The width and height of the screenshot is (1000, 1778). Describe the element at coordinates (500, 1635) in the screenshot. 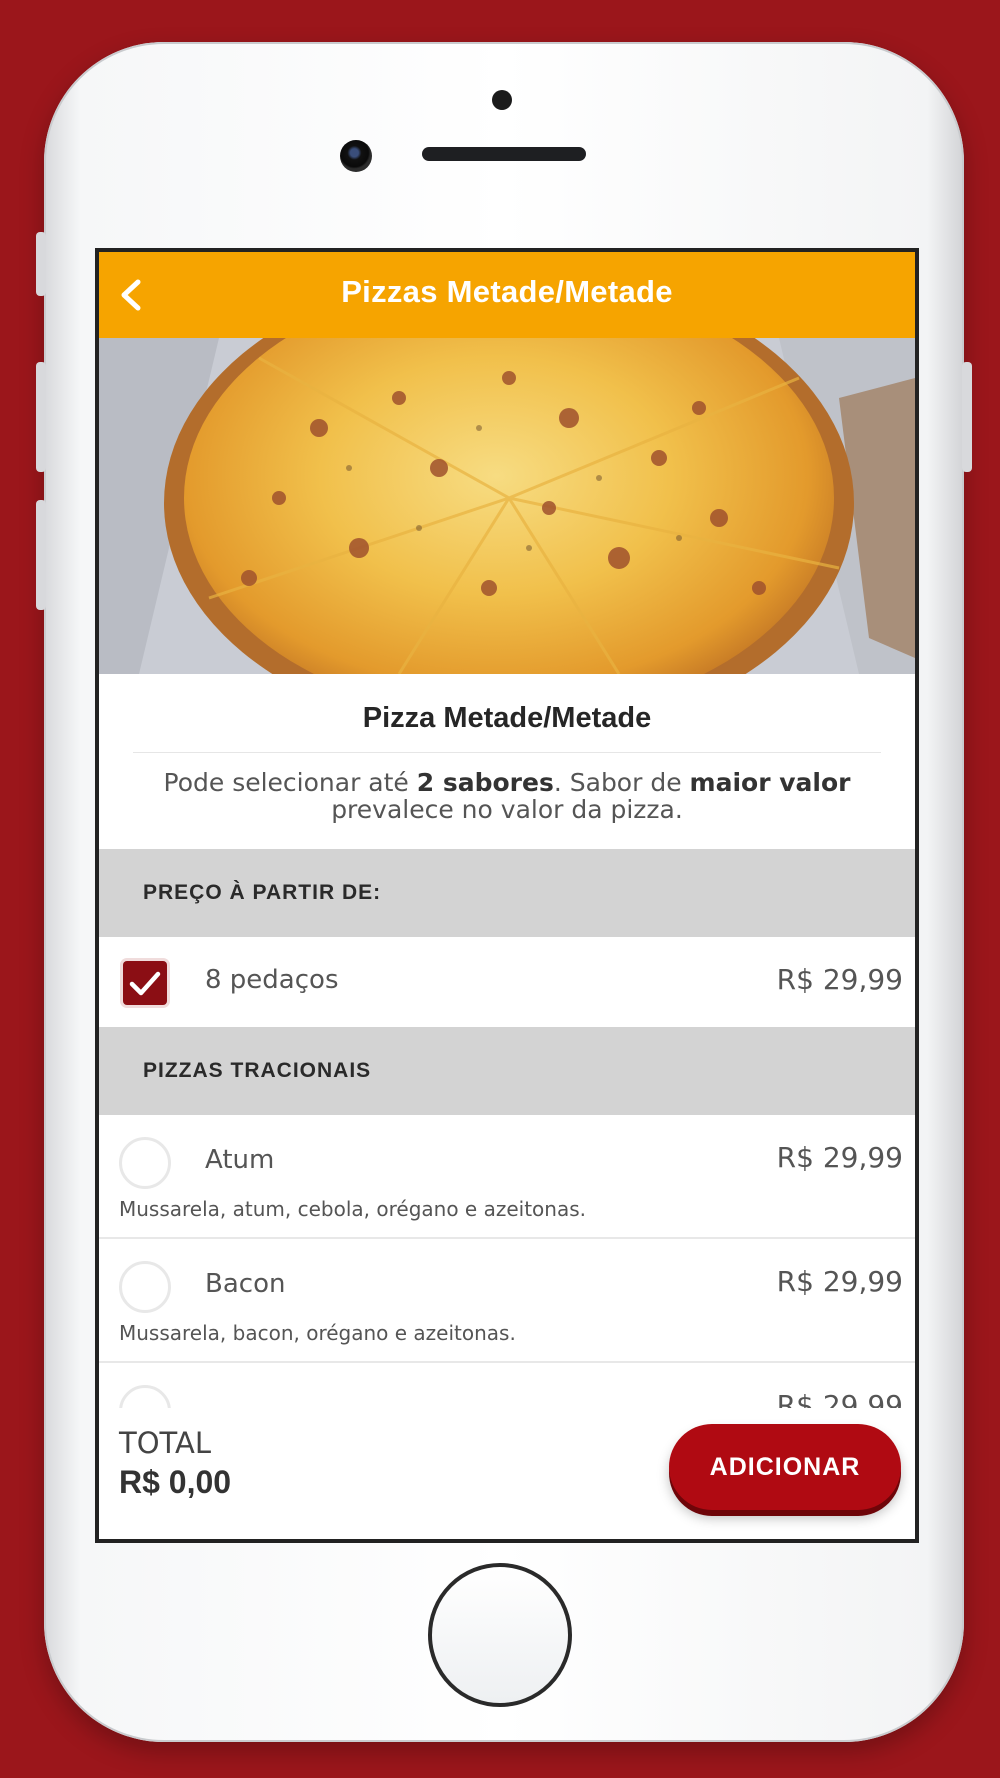

I see `home-button` at that location.